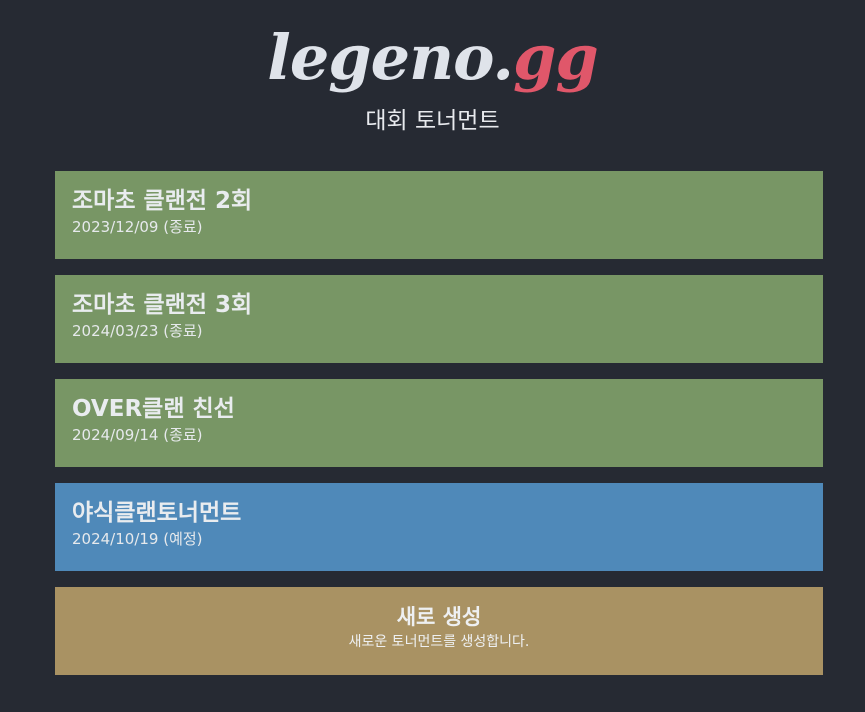 The height and width of the screenshot is (712, 865). I want to click on create-tournament-description: 새로운 토너먼트를 생성합니다., so click(439, 642).